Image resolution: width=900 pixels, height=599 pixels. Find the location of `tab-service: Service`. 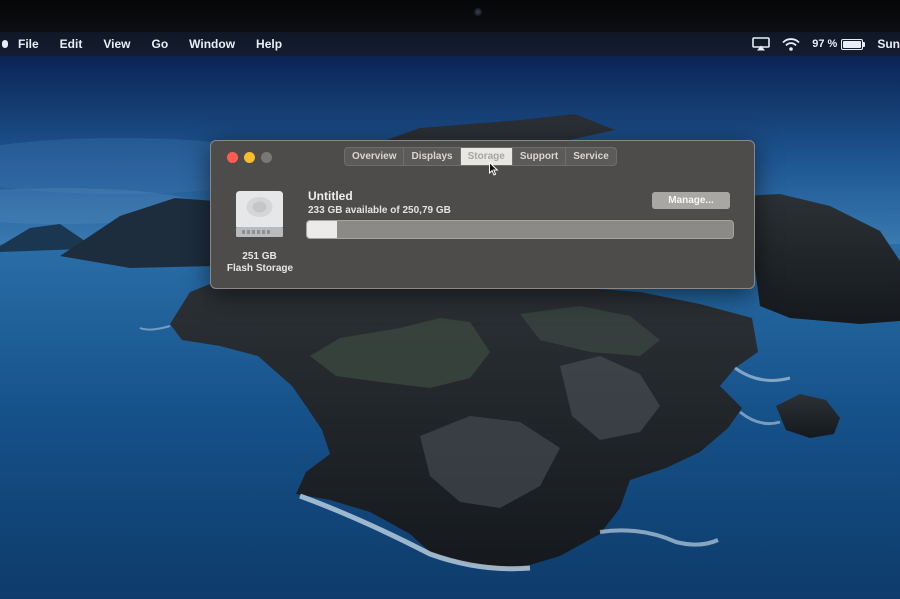

tab-service: Service is located at coordinates (591, 156).